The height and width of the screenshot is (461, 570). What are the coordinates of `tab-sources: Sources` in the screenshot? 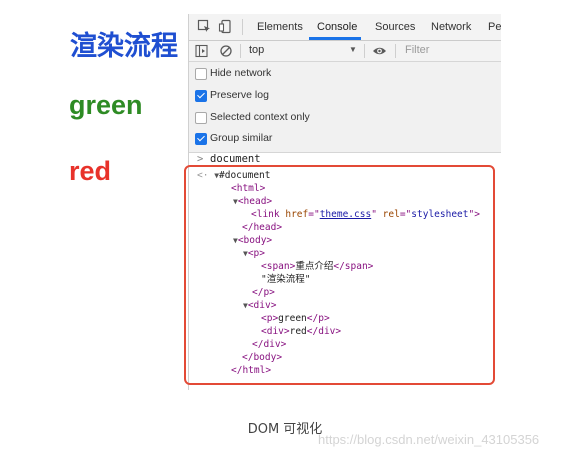 It's located at (395, 27).